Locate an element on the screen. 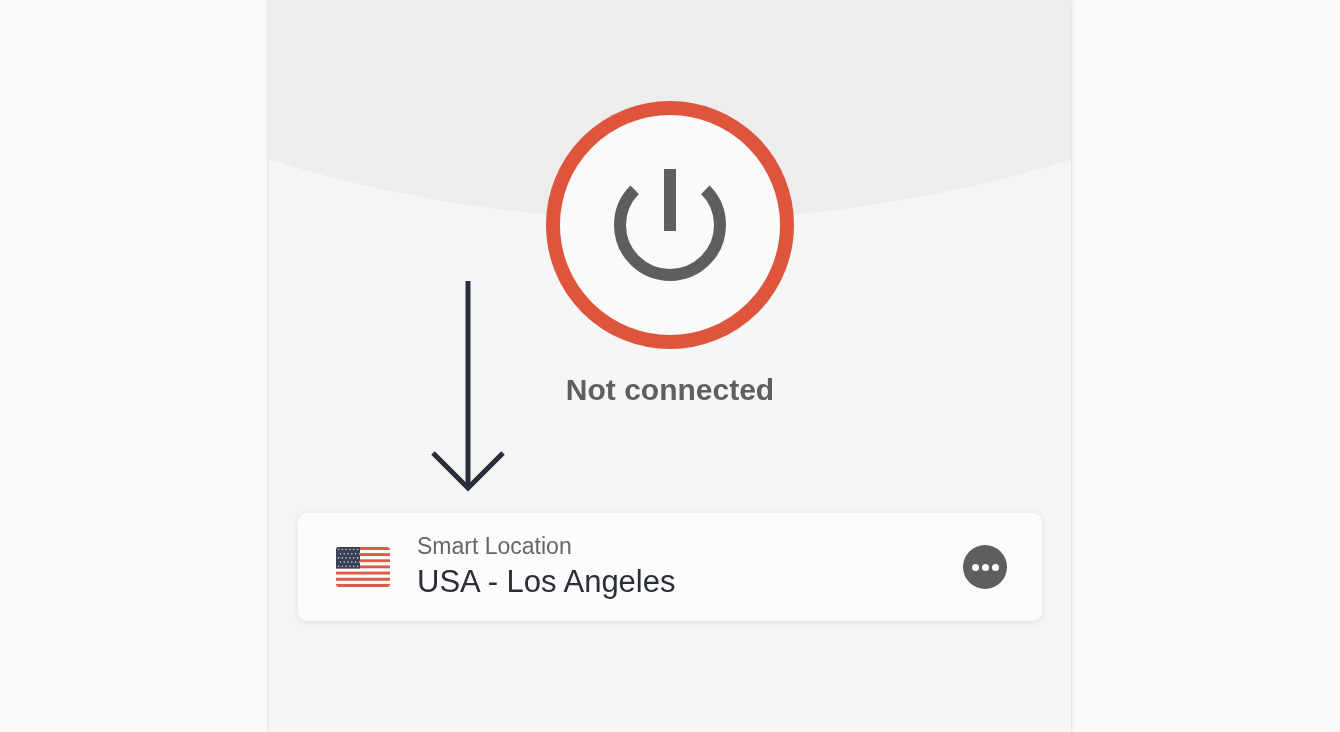 This screenshot has height=732, width=1340. down-arrow-icon is located at coordinates (468, 386).